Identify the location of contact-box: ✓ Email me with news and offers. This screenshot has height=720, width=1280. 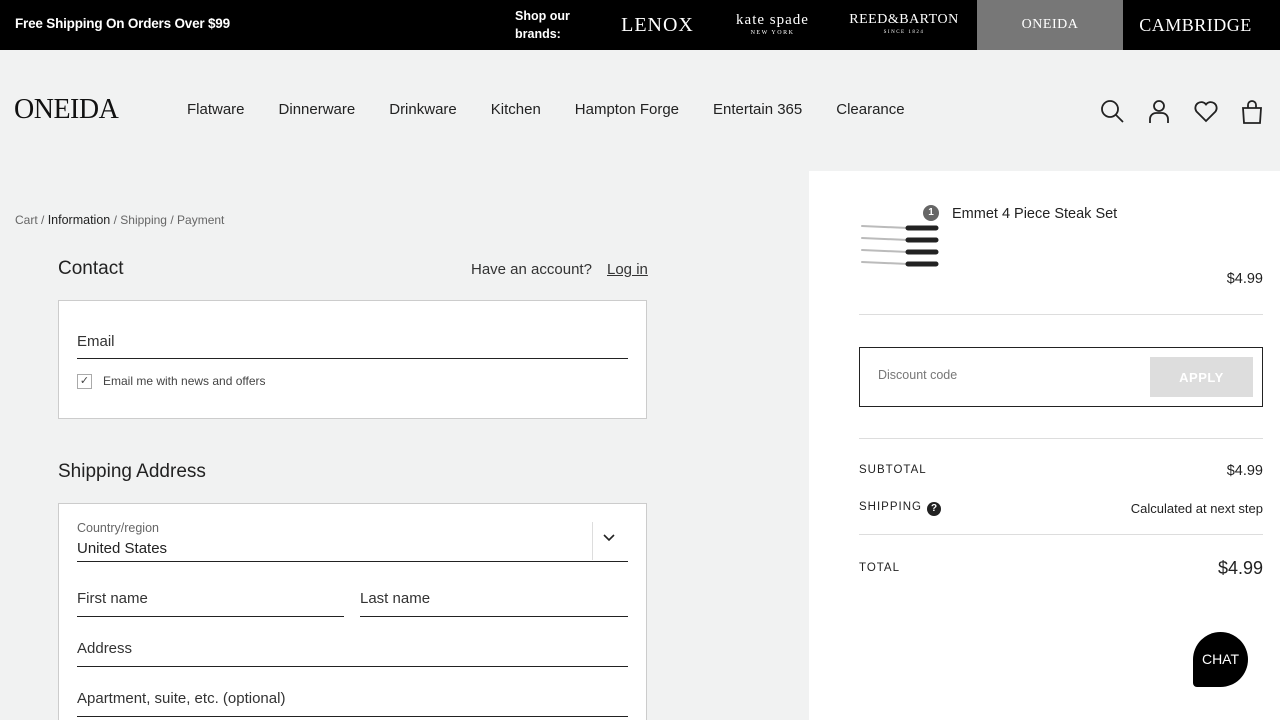
(352, 359).